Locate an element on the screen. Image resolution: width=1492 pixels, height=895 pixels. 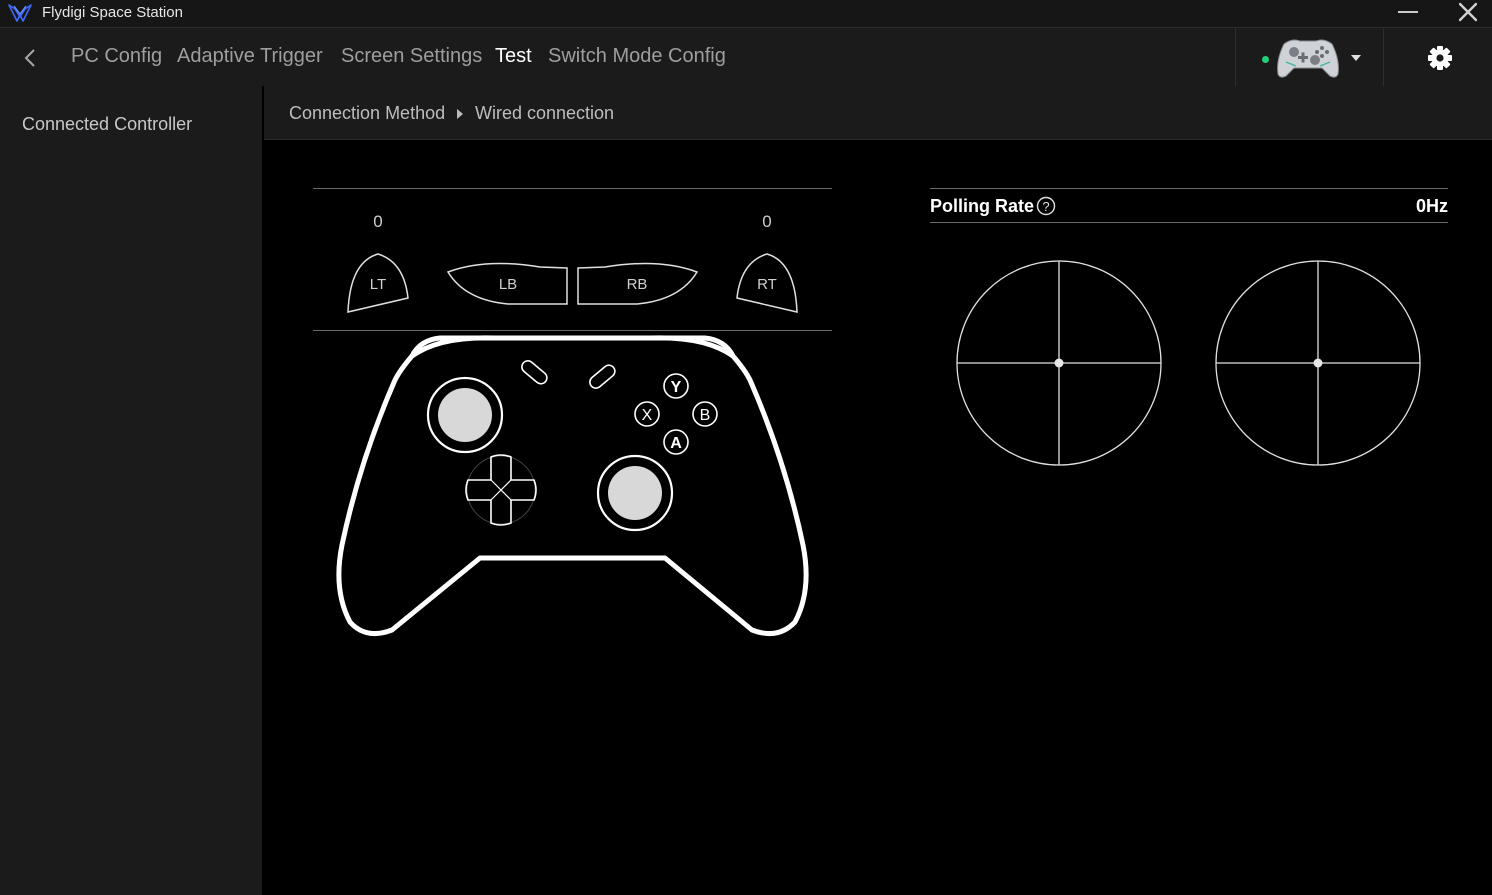
lb-label: LB is located at coordinates (508, 284).